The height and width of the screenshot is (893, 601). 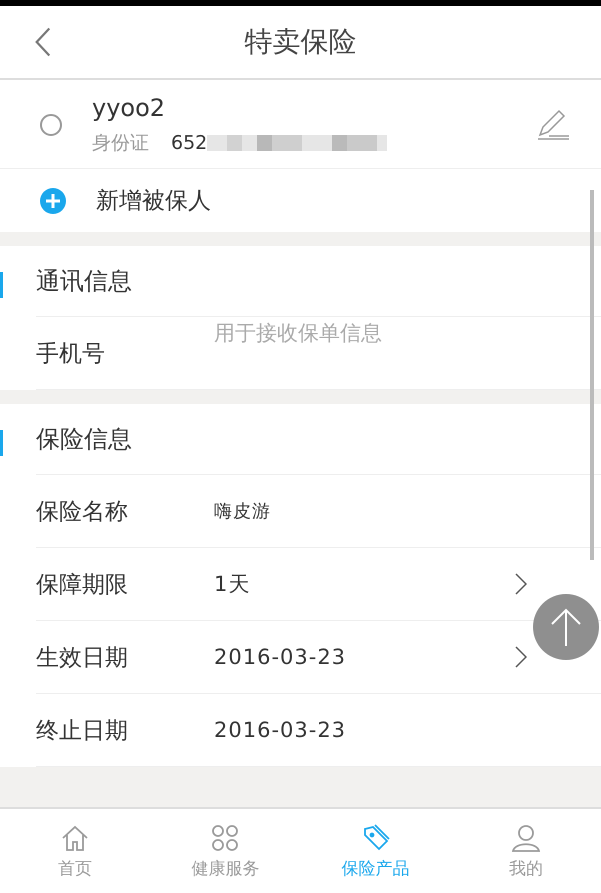 What do you see at coordinates (82, 658) in the screenshot?
I see `field-label: 生效日期` at bounding box center [82, 658].